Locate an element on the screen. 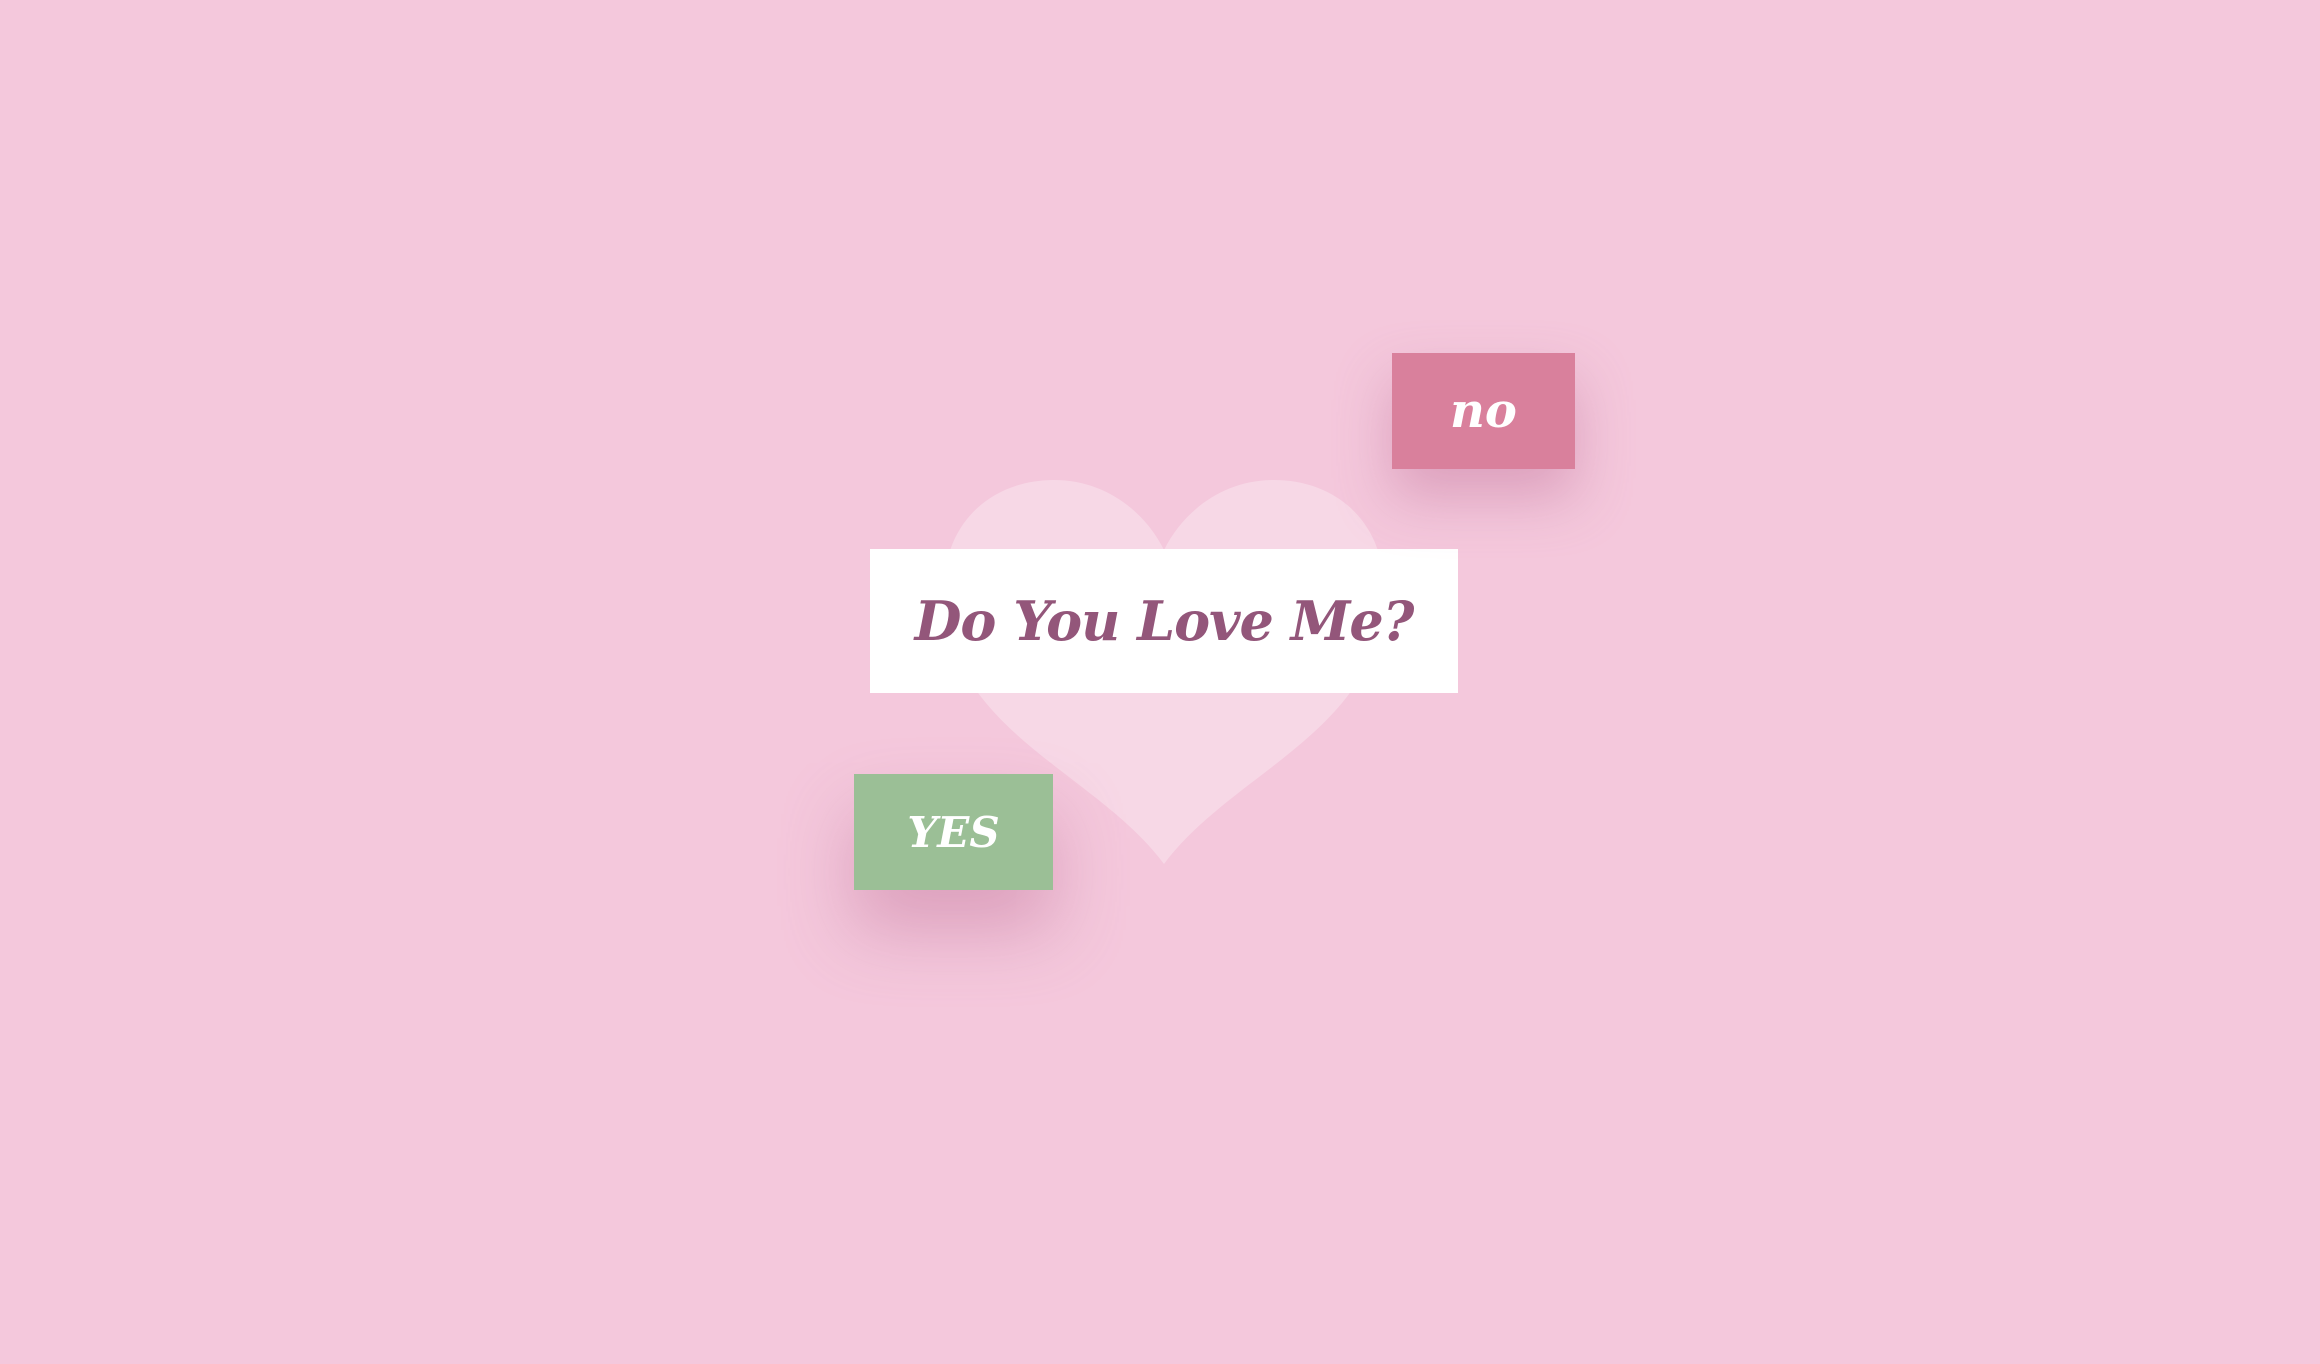  yes-button: YES is located at coordinates (953, 832).